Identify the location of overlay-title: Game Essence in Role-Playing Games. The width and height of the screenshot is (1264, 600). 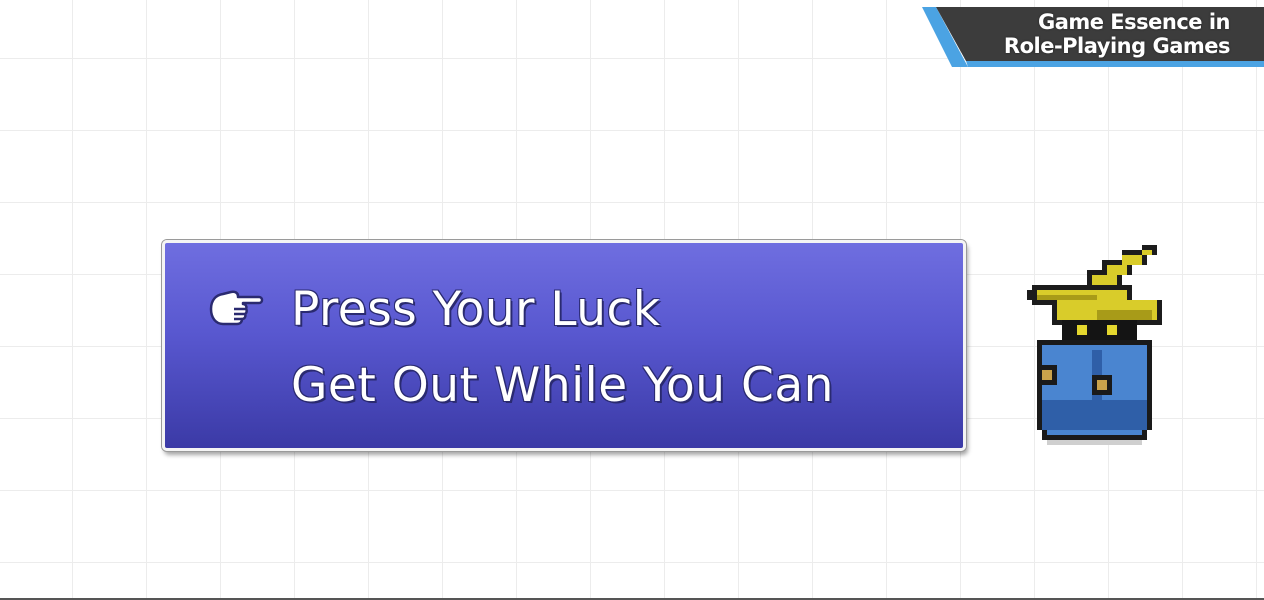
(1117, 34).